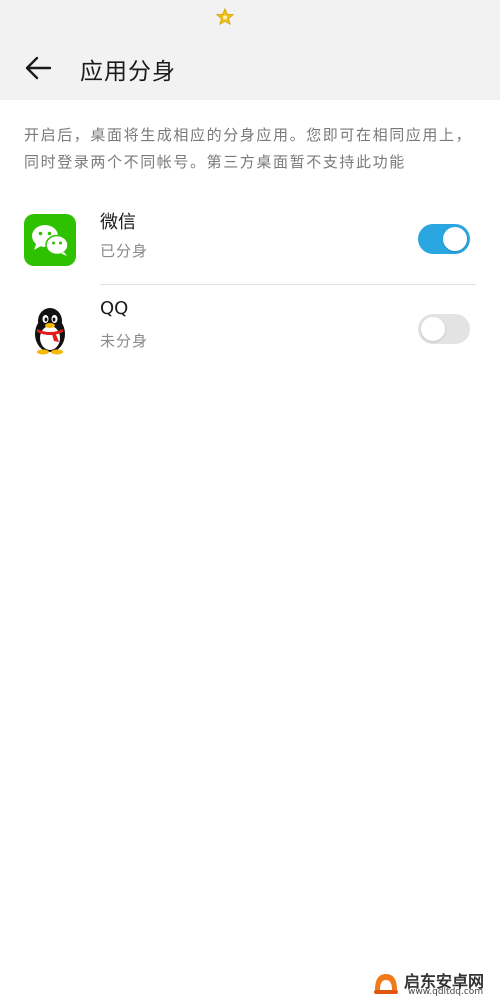  I want to click on status-bar, so click(250, 18).